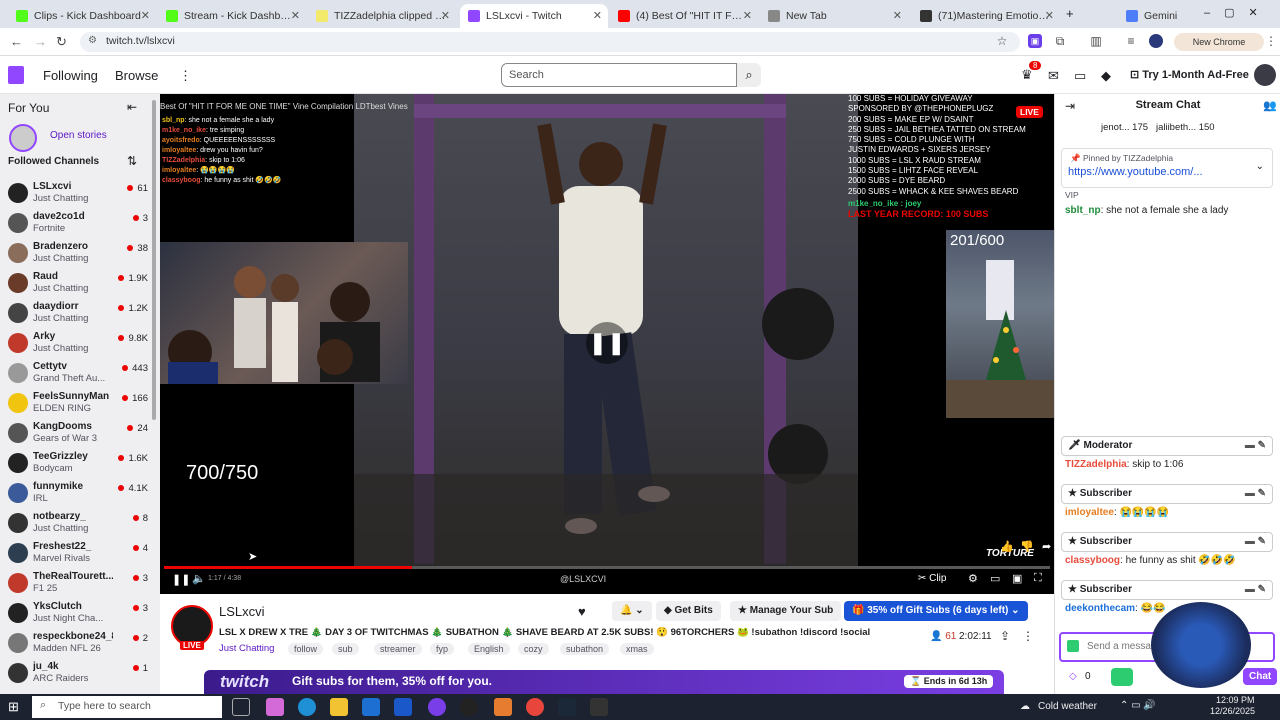 This screenshot has width=1280, height=720. Describe the element at coordinates (936, 611) in the screenshot. I see `gift-subs-button: 🎁 35% off Gift Subs (6 days left) ⌄` at that location.